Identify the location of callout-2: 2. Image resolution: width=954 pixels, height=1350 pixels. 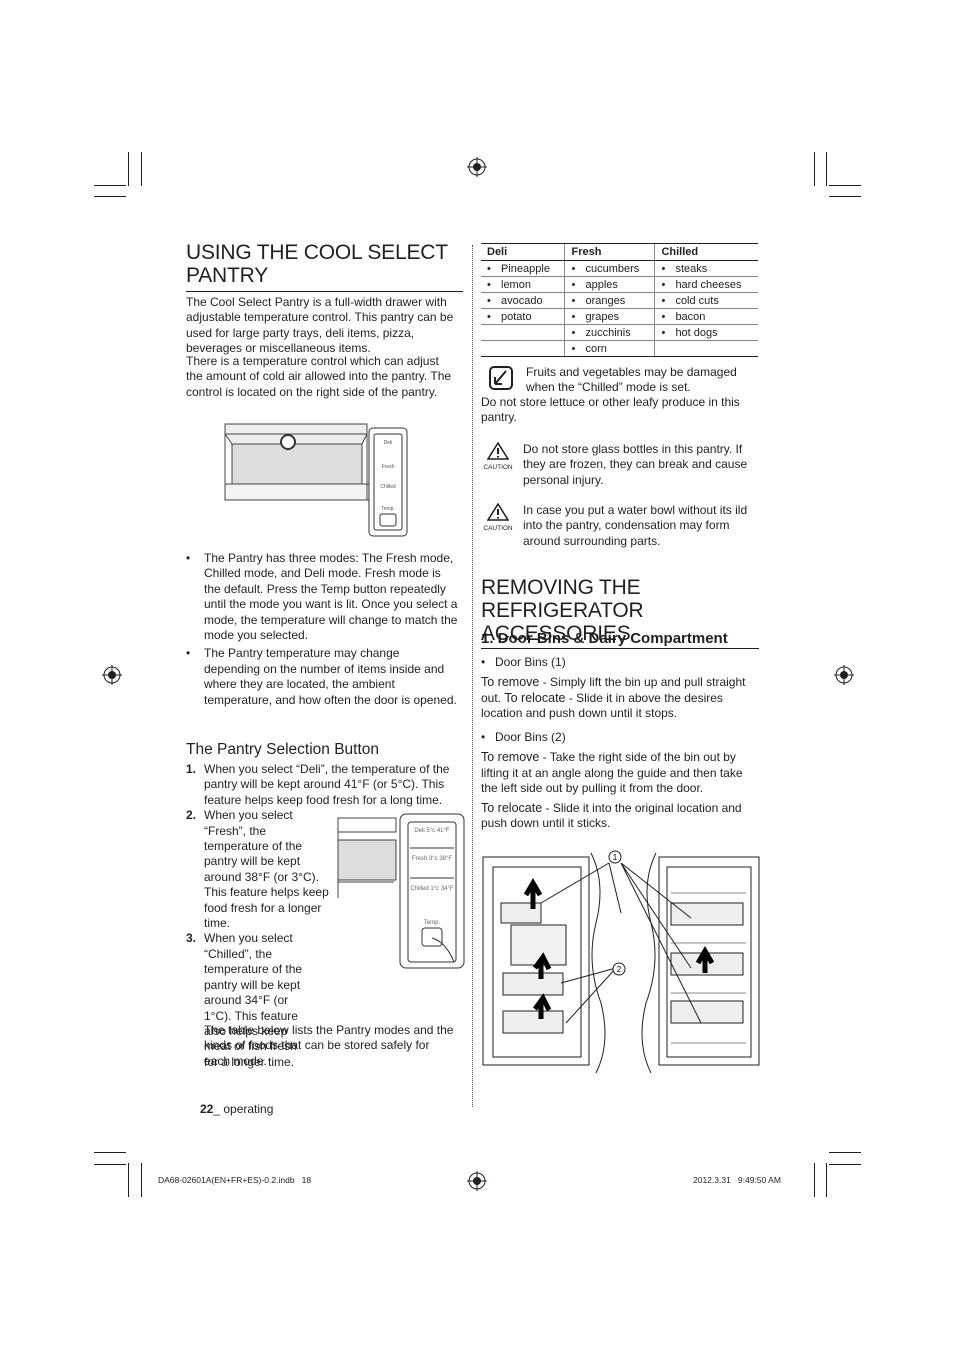
(619, 969).